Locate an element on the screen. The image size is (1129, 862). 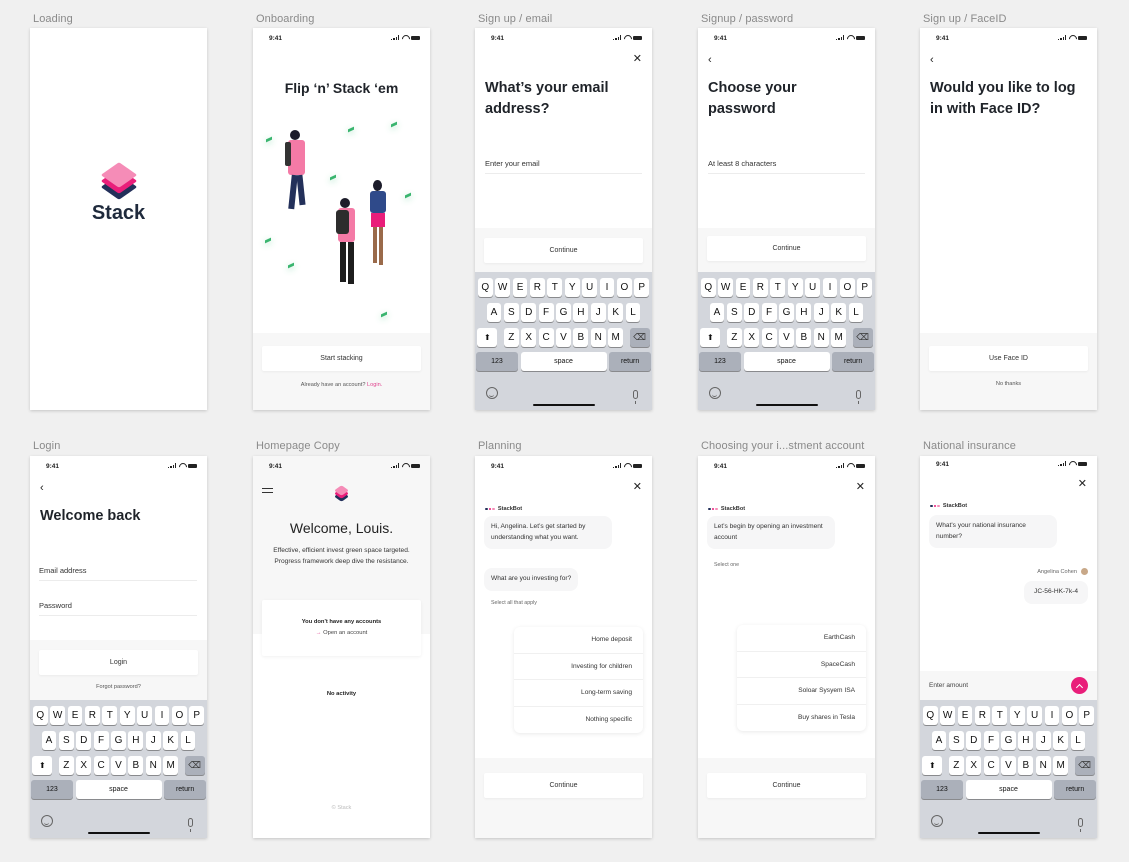
continue-button: Continue is located at coordinates (786, 785).